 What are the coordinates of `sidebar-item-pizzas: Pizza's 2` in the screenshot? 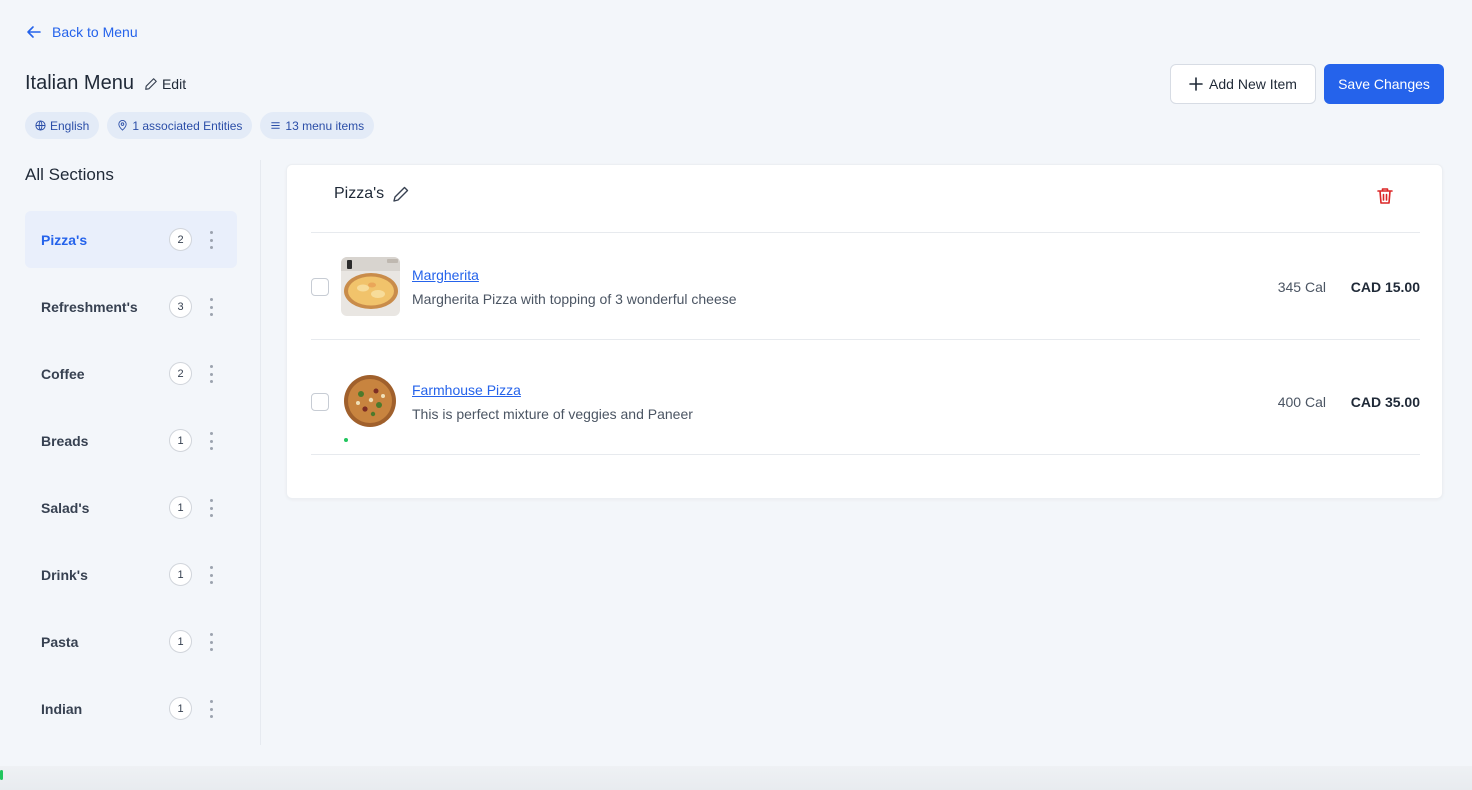 It's located at (131, 239).